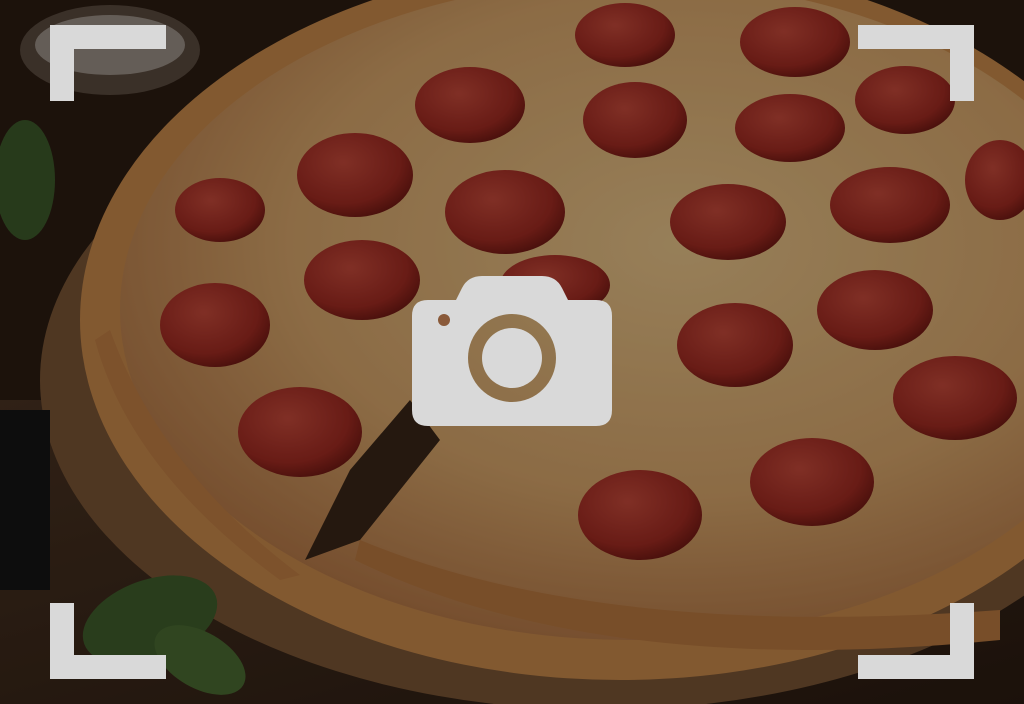  I want to click on viewfinder-corner-top-left, so click(108, 63).